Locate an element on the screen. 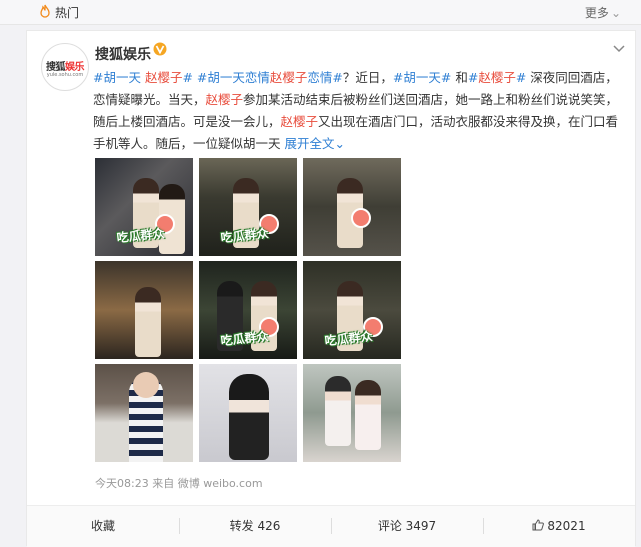  chevron-down-icon is located at coordinates (619, 49).